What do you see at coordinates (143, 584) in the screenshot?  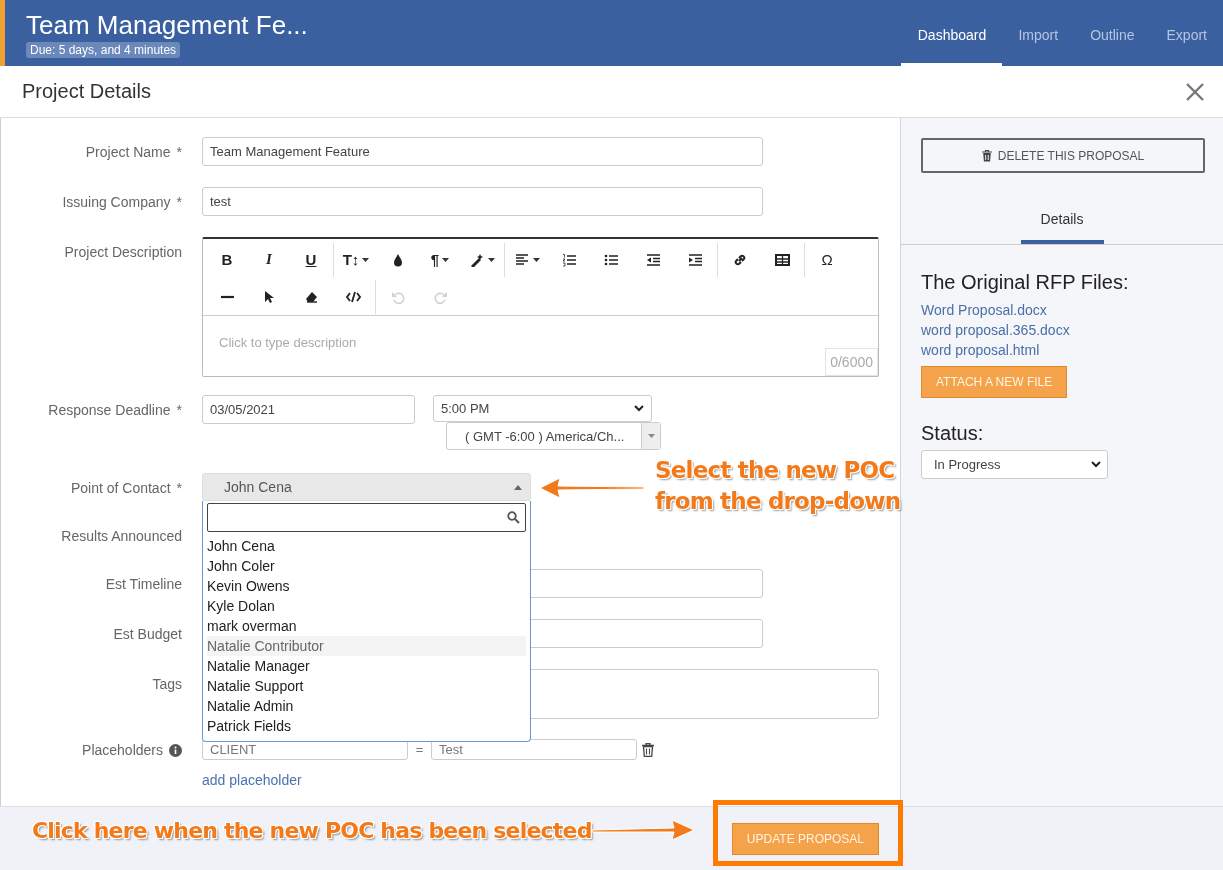 I see `field-label: Est Timeline` at bounding box center [143, 584].